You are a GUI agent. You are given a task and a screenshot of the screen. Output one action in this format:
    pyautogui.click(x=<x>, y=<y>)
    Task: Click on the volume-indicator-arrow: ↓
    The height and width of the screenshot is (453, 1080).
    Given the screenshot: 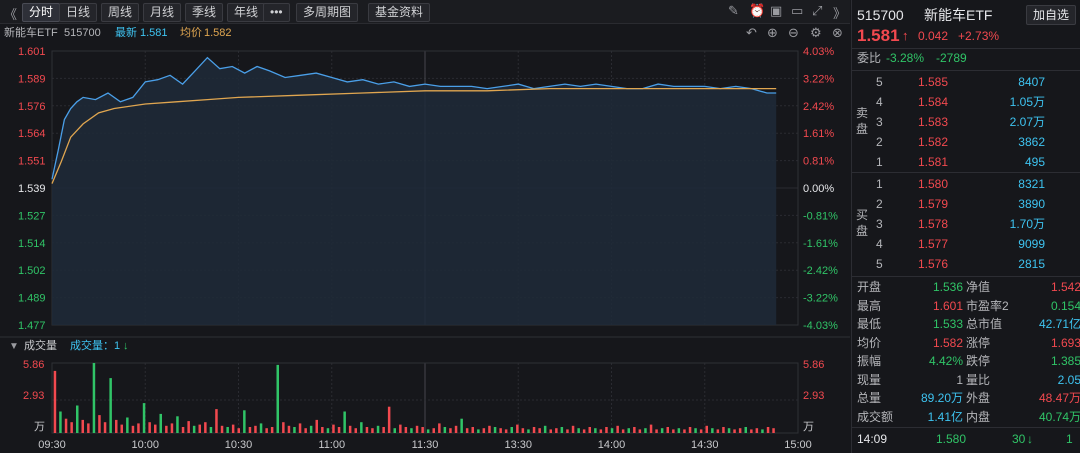 What is the action you would take?
    pyautogui.click(x=126, y=346)
    